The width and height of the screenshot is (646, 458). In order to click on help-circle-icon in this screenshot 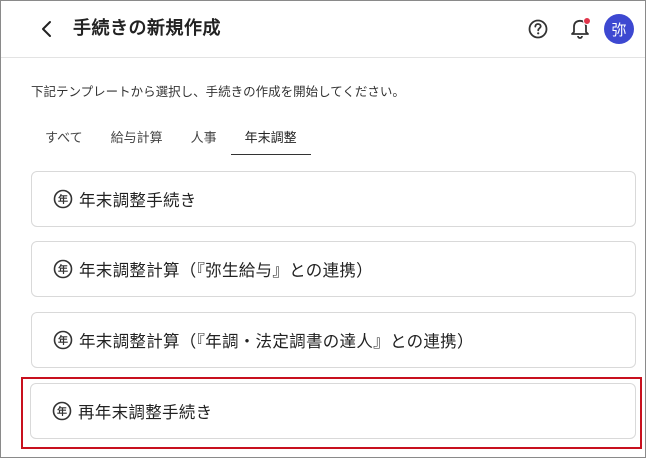, I will do `click(538, 29)`.